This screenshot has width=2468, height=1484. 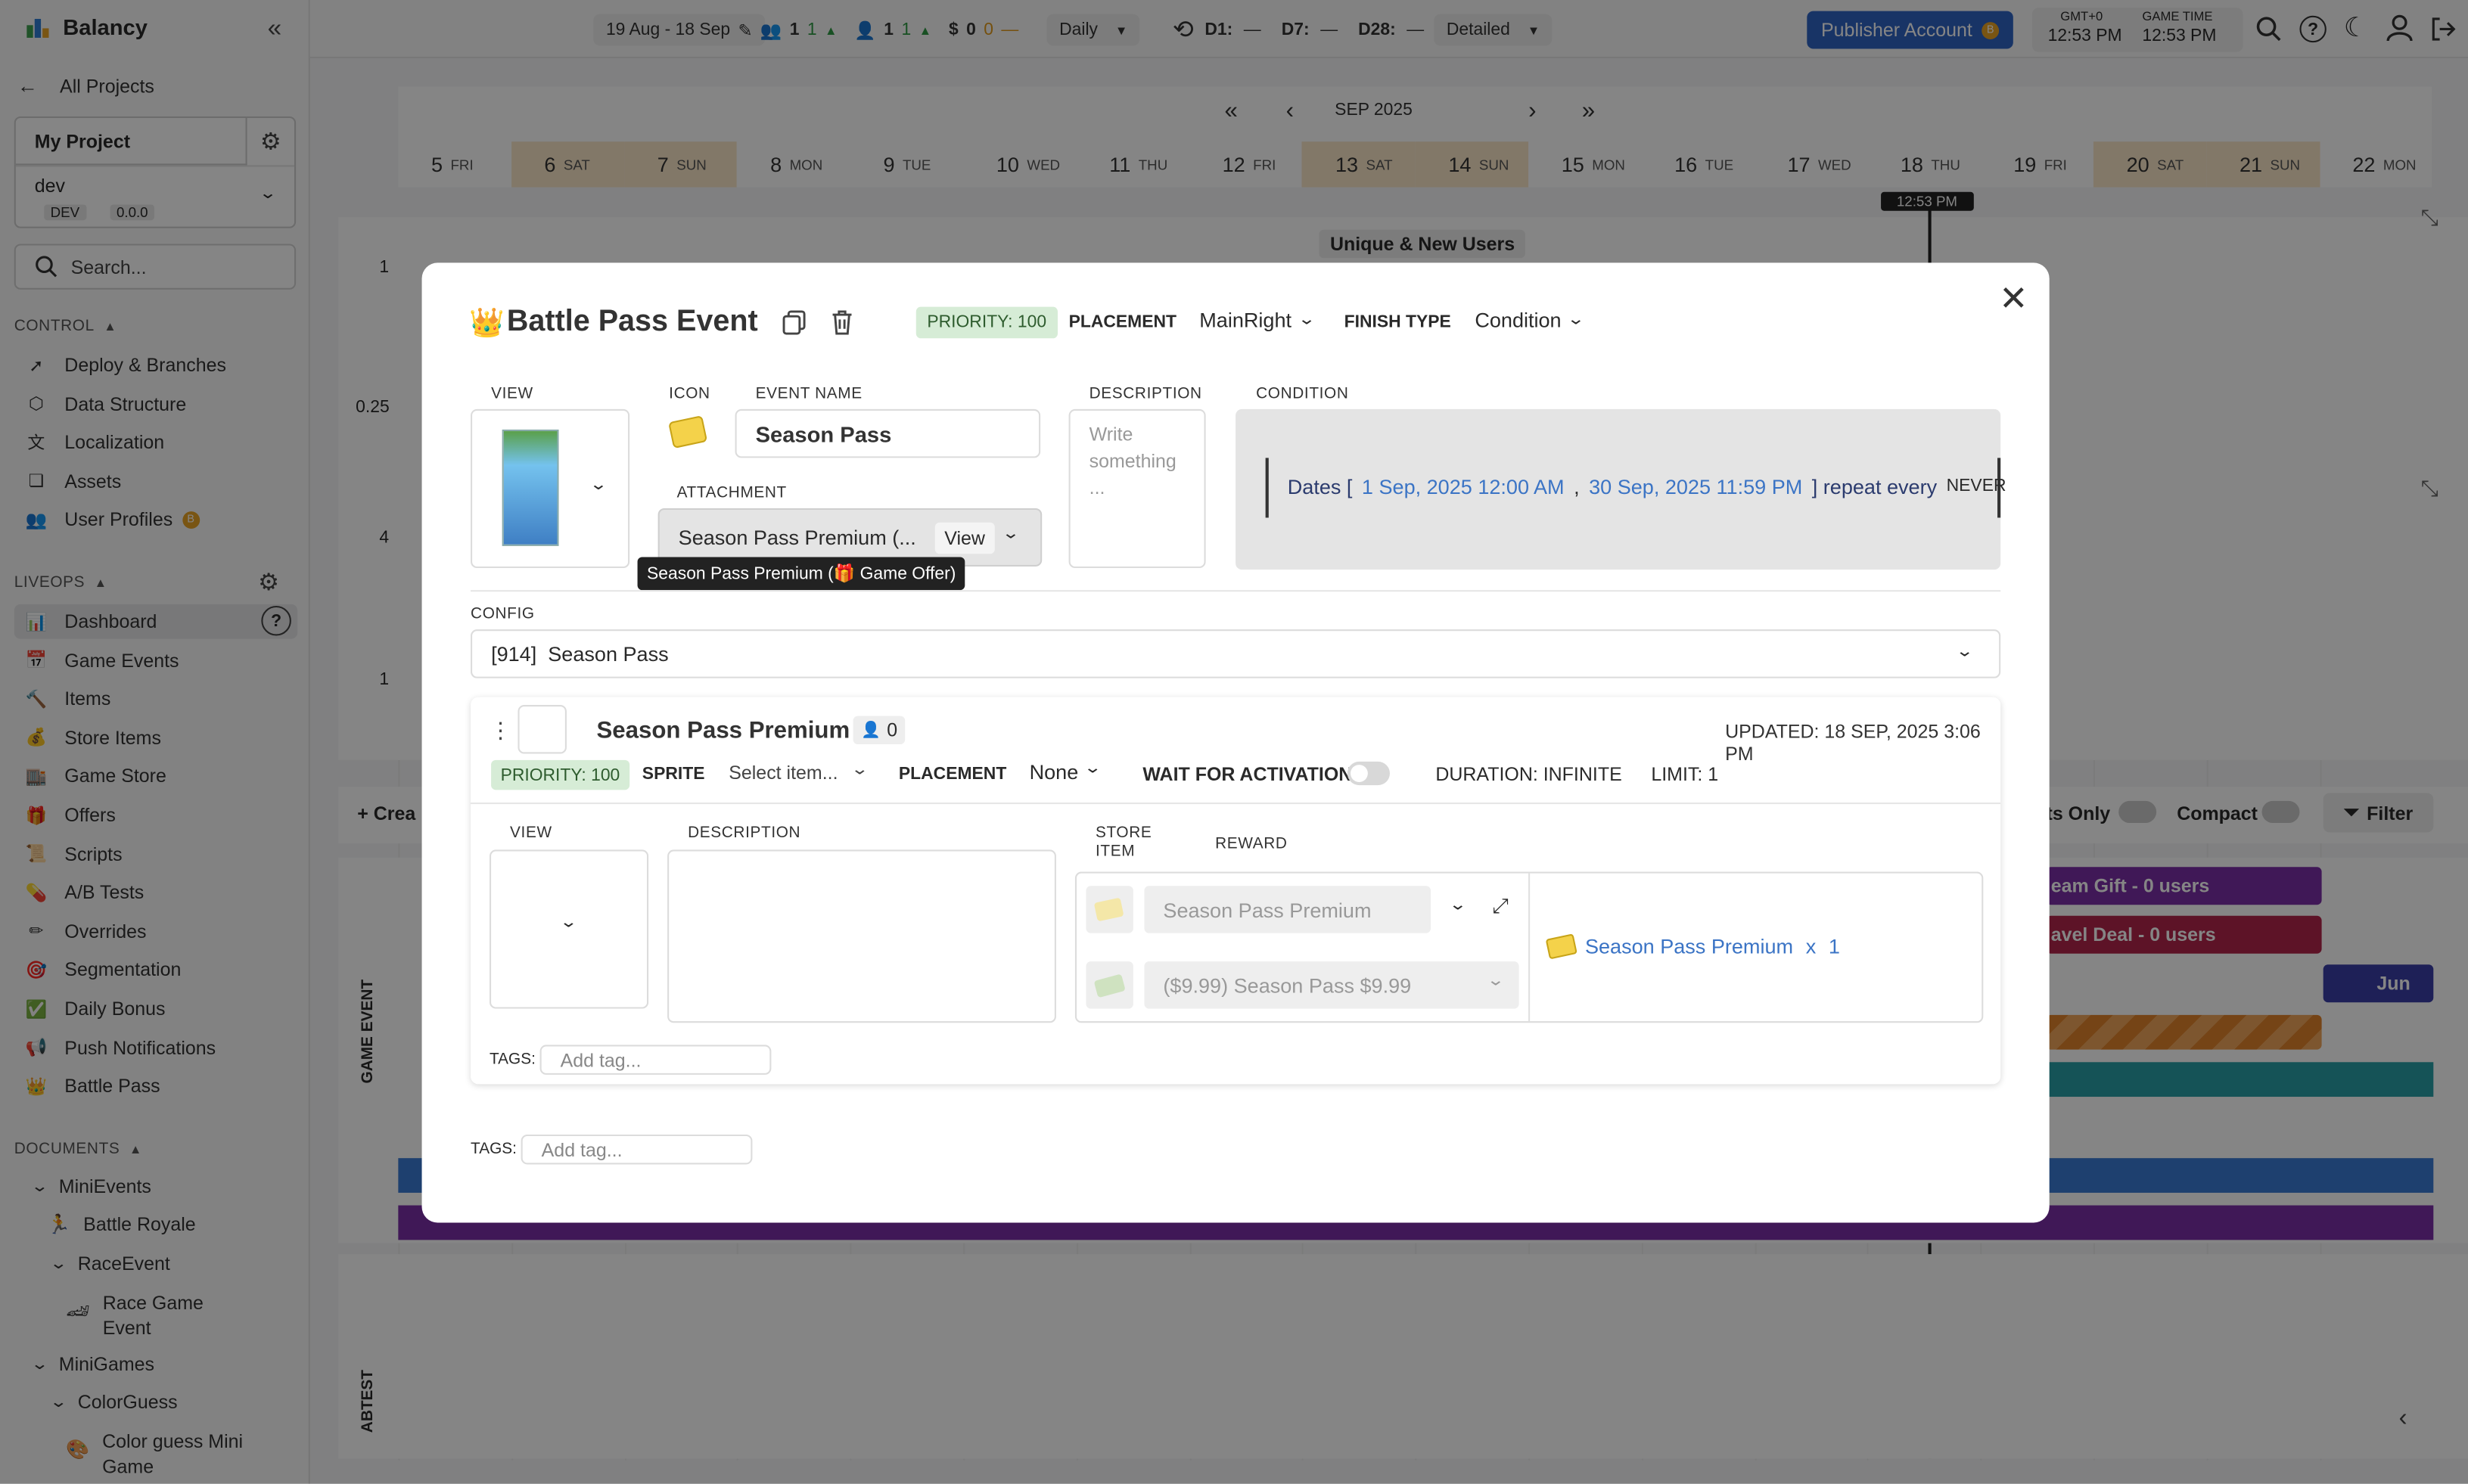 What do you see at coordinates (632, 322) in the screenshot?
I see `modal-title: Battle Pass Event` at bounding box center [632, 322].